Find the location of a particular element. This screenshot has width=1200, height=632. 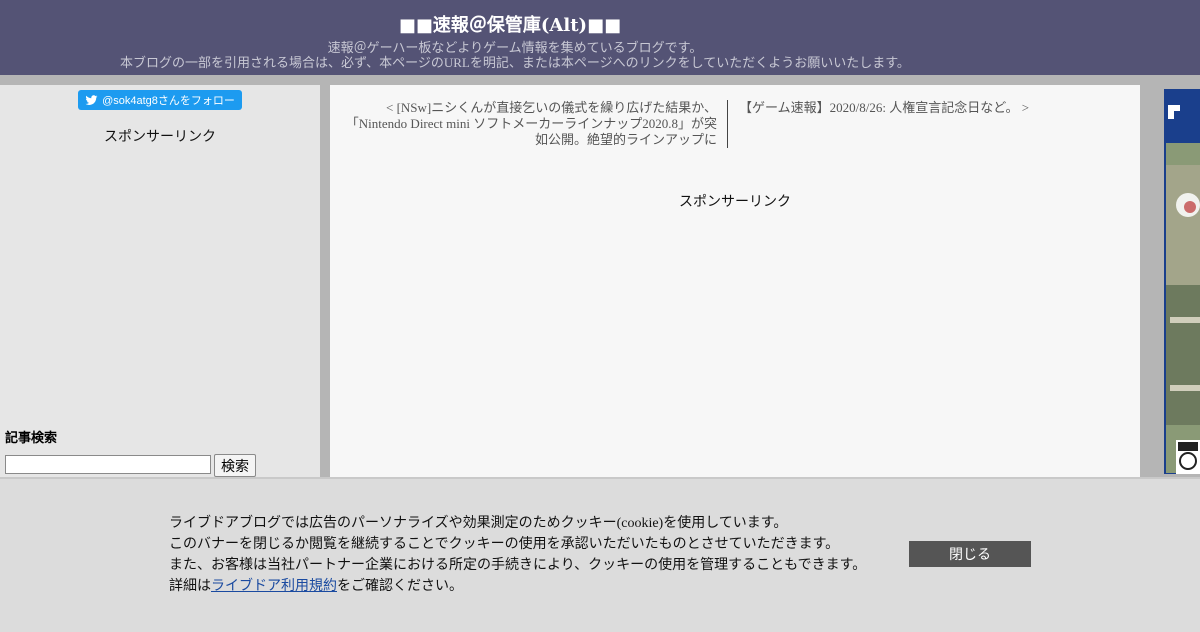

cookie-close-button: 閉じる is located at coordinates (970, 554).